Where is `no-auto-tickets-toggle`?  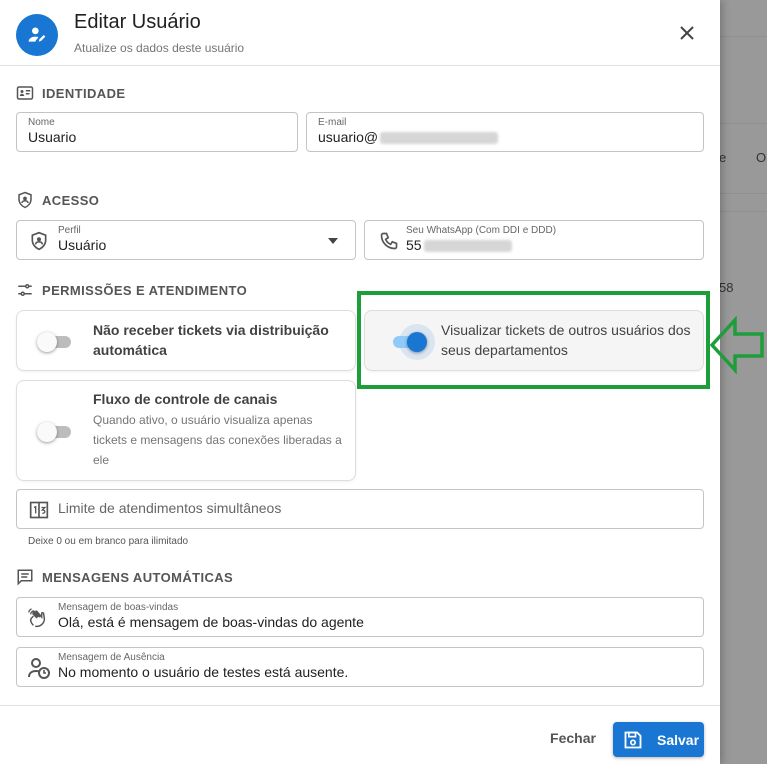 no-auto-tickets-toggle is located at coordinates (56, 341).